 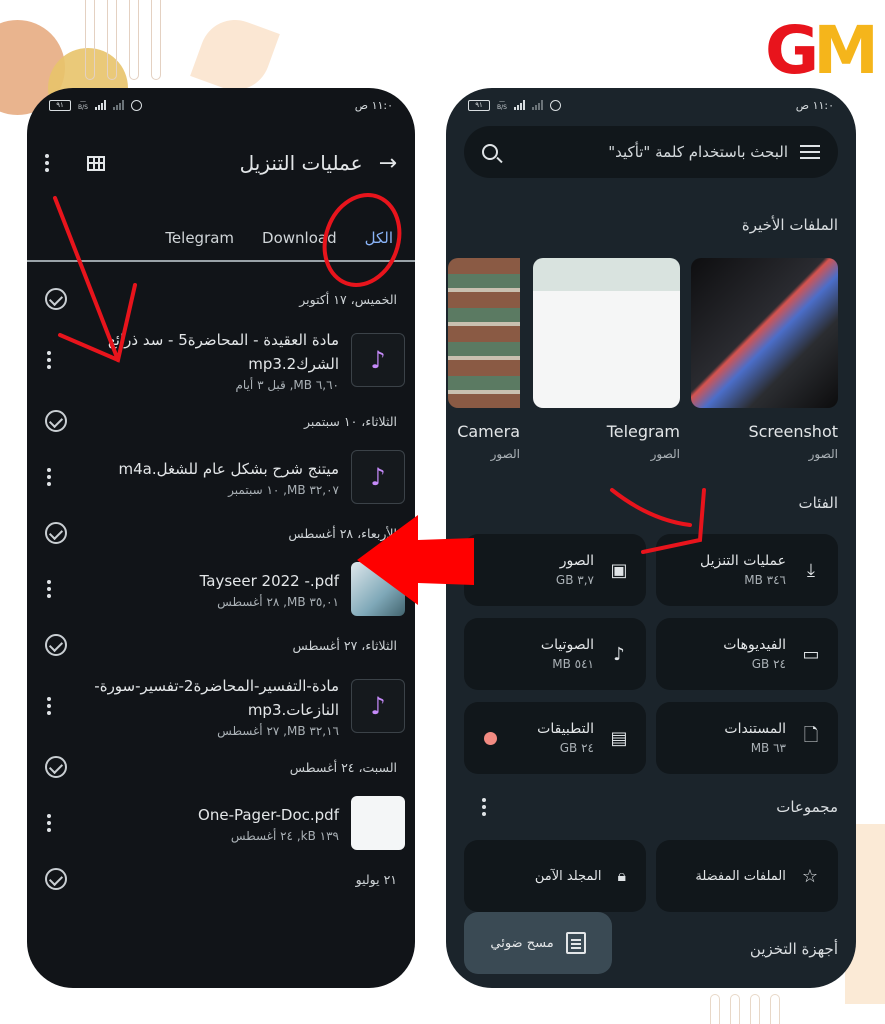 I want to click on category-apps: ▤ التطبيقات ٢٤ GB, so click(x=555, y=738).